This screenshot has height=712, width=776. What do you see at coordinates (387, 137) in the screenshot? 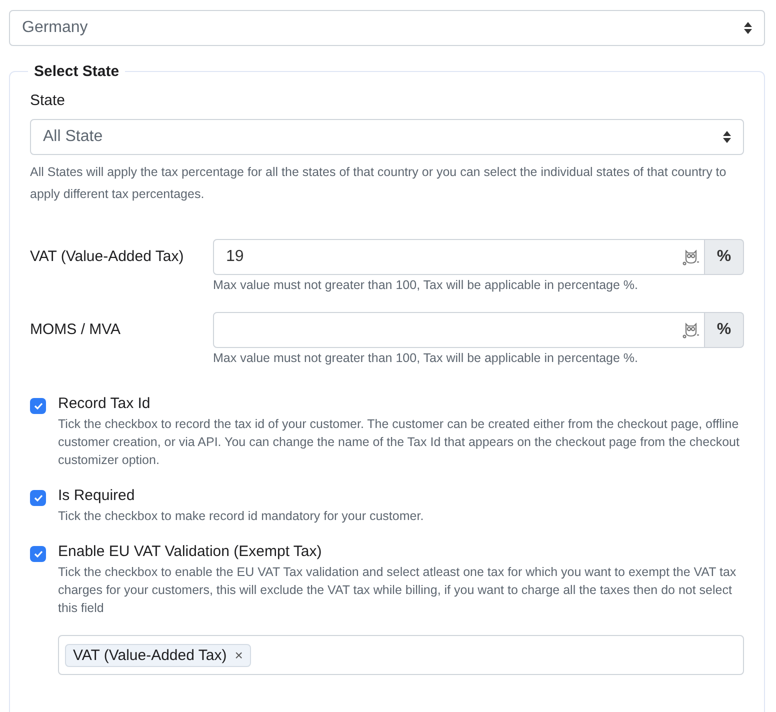
I see `state-select: All State` at bounding box center [387, 137].